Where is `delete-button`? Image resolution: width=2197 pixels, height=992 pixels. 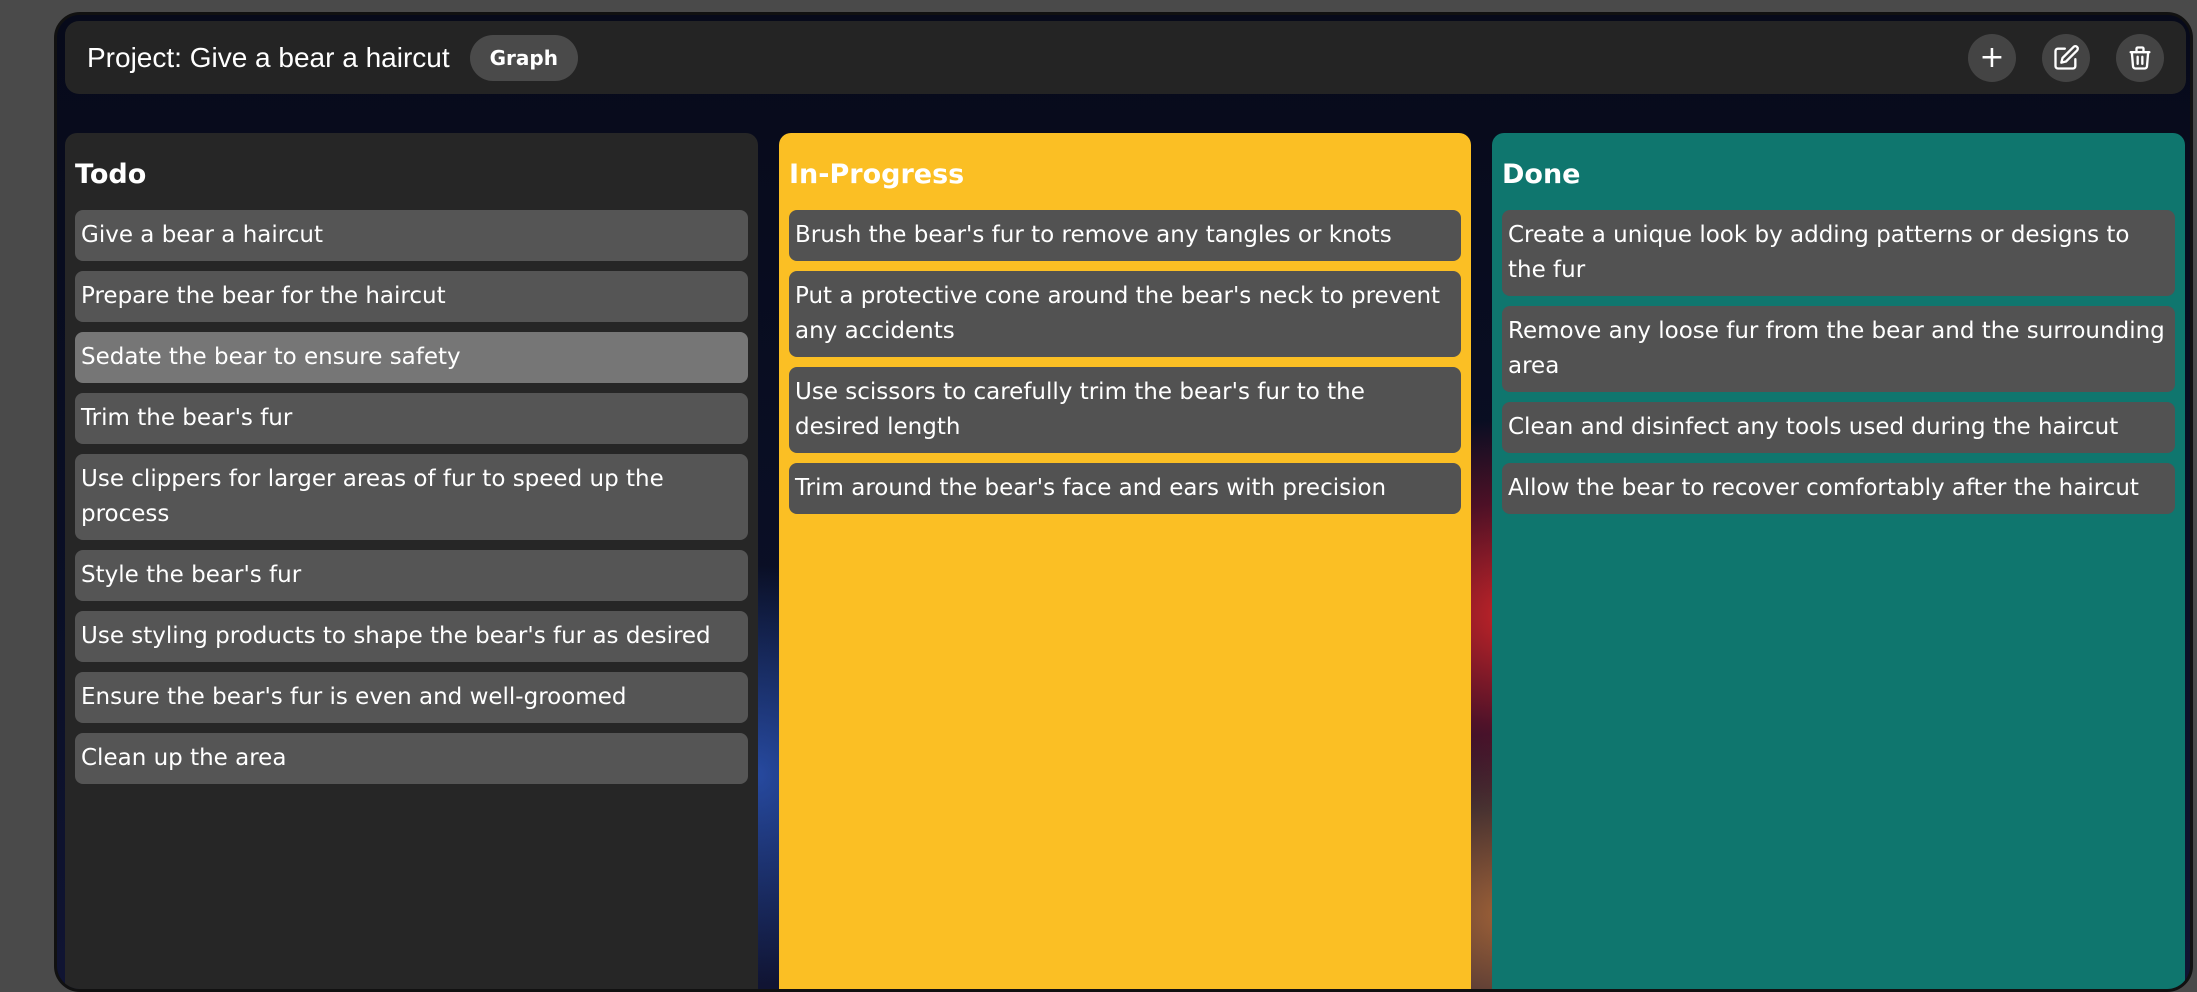
delete-button is located at coordinates (2140, 57).